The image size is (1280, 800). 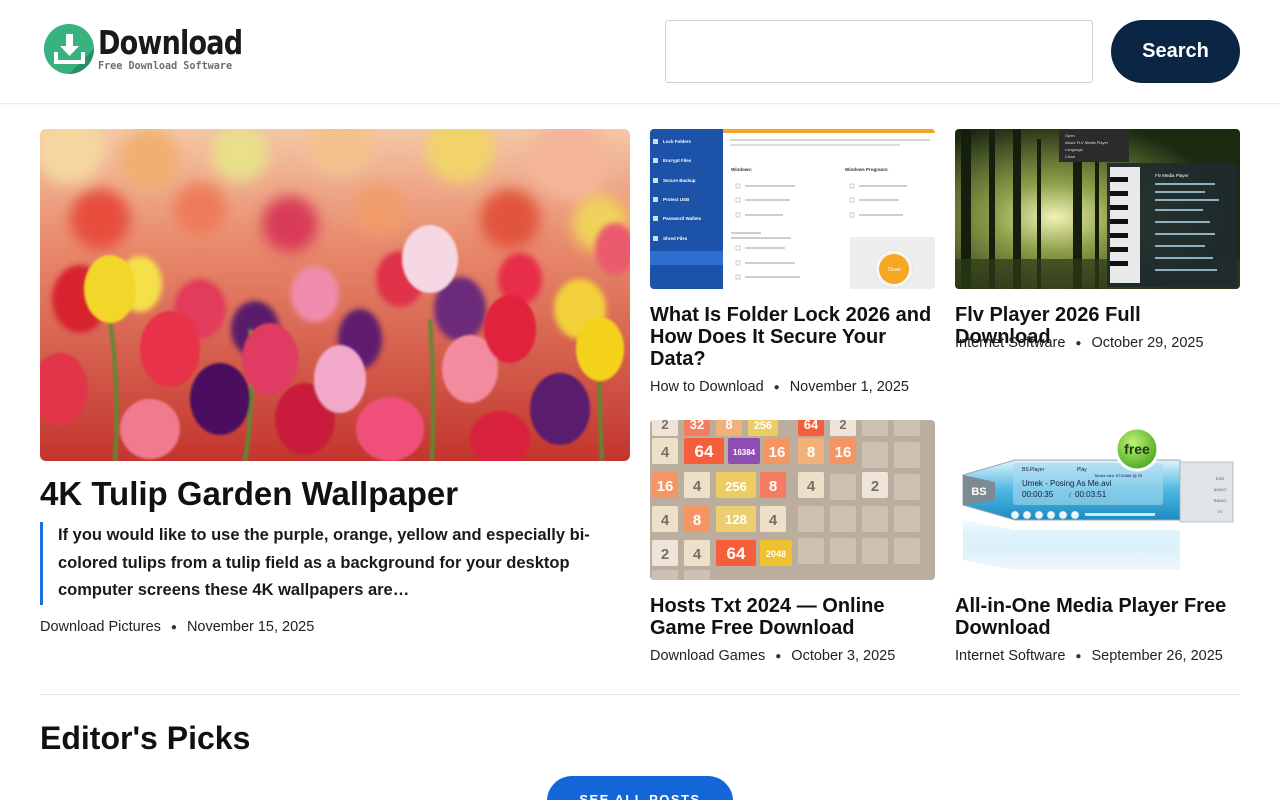 What do you see at coordinates (1119, 475) in the screenshot?
I see `movie-size: Movie size: 672x368 @ 25` at bounding box center [1119, 475].